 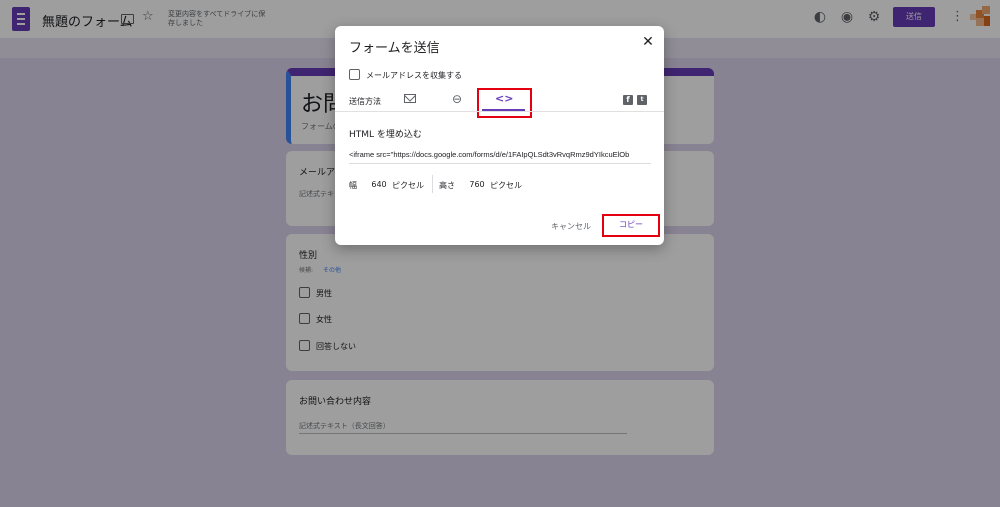 What do you see at coordinates (414, 75) in the screenshot?
I see `collect-email-label: メールアドレスを収集する` at bounding box center [414, 75].